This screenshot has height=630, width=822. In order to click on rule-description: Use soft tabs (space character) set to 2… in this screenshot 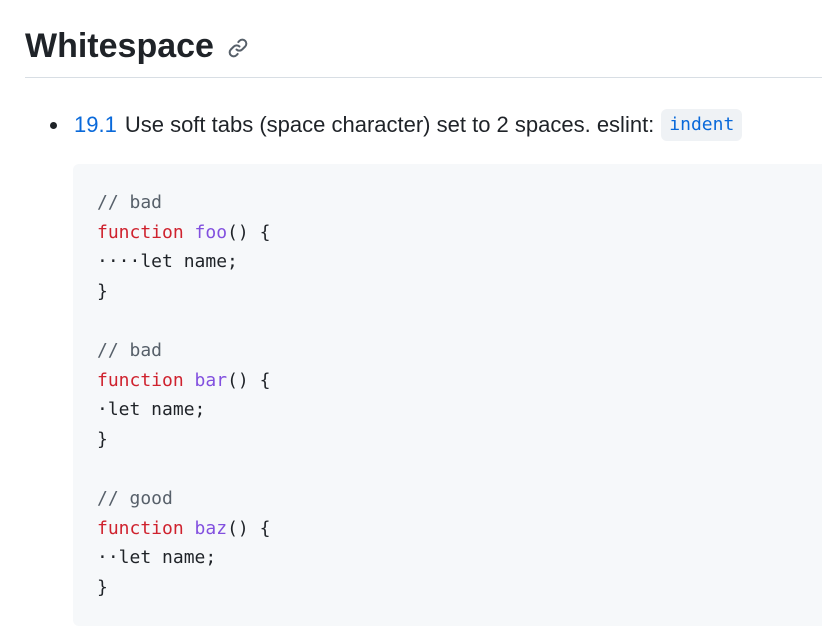, I will do `click(389, 124)`.